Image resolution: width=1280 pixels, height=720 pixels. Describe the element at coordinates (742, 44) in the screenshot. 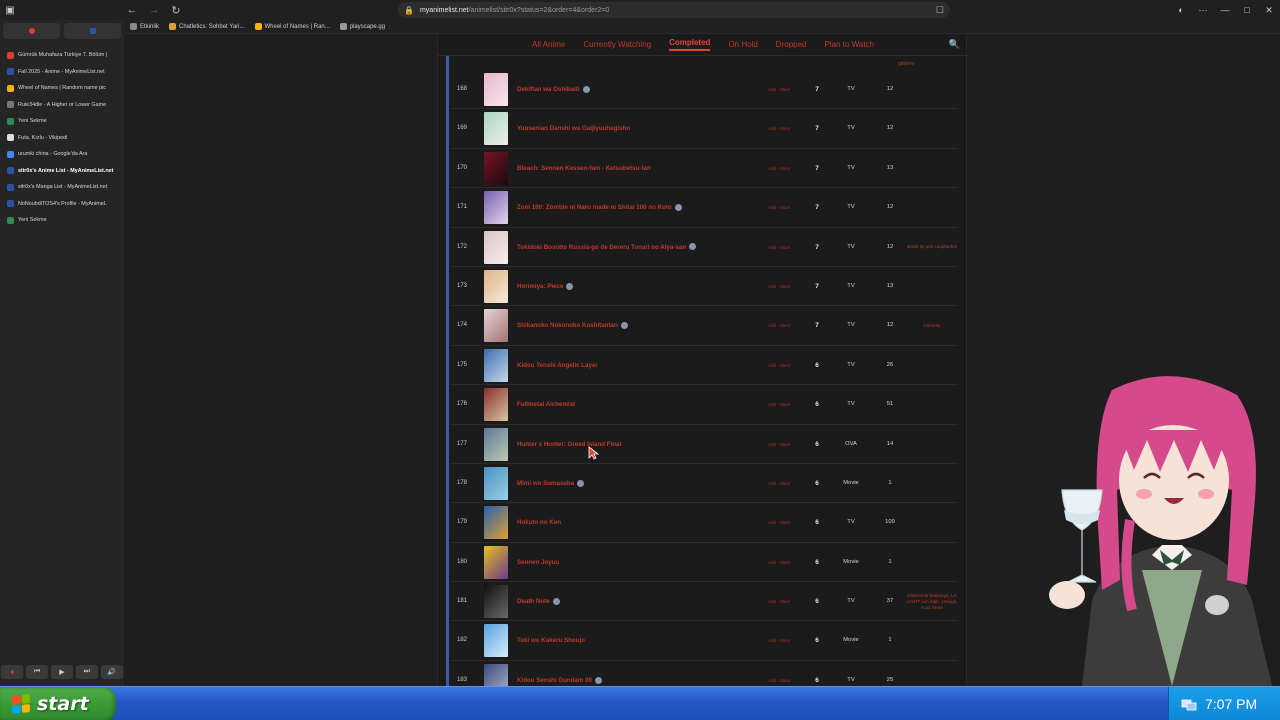

I see `status-tab: On Hold` at that location.